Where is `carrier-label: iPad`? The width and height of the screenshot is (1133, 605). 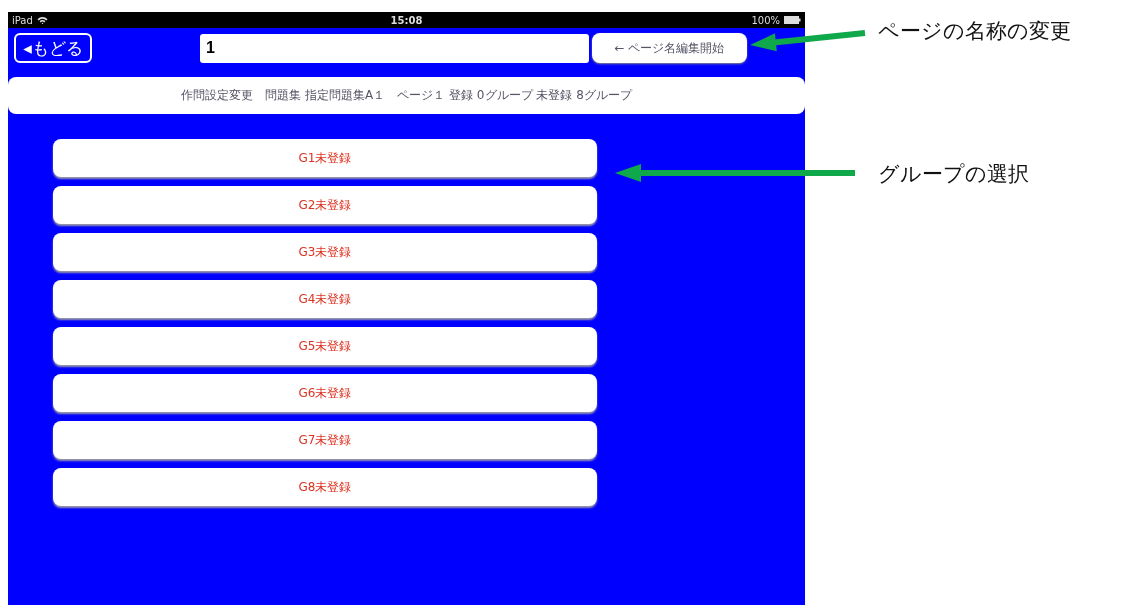 carrier-label: iPad is located at coordinates (22, 20).